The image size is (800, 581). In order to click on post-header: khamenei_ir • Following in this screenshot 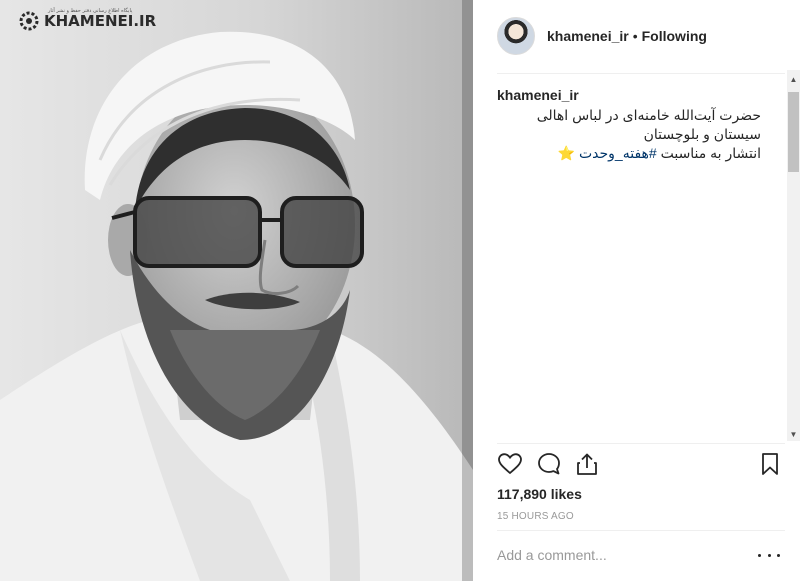, I will do `click(641, 36)`.